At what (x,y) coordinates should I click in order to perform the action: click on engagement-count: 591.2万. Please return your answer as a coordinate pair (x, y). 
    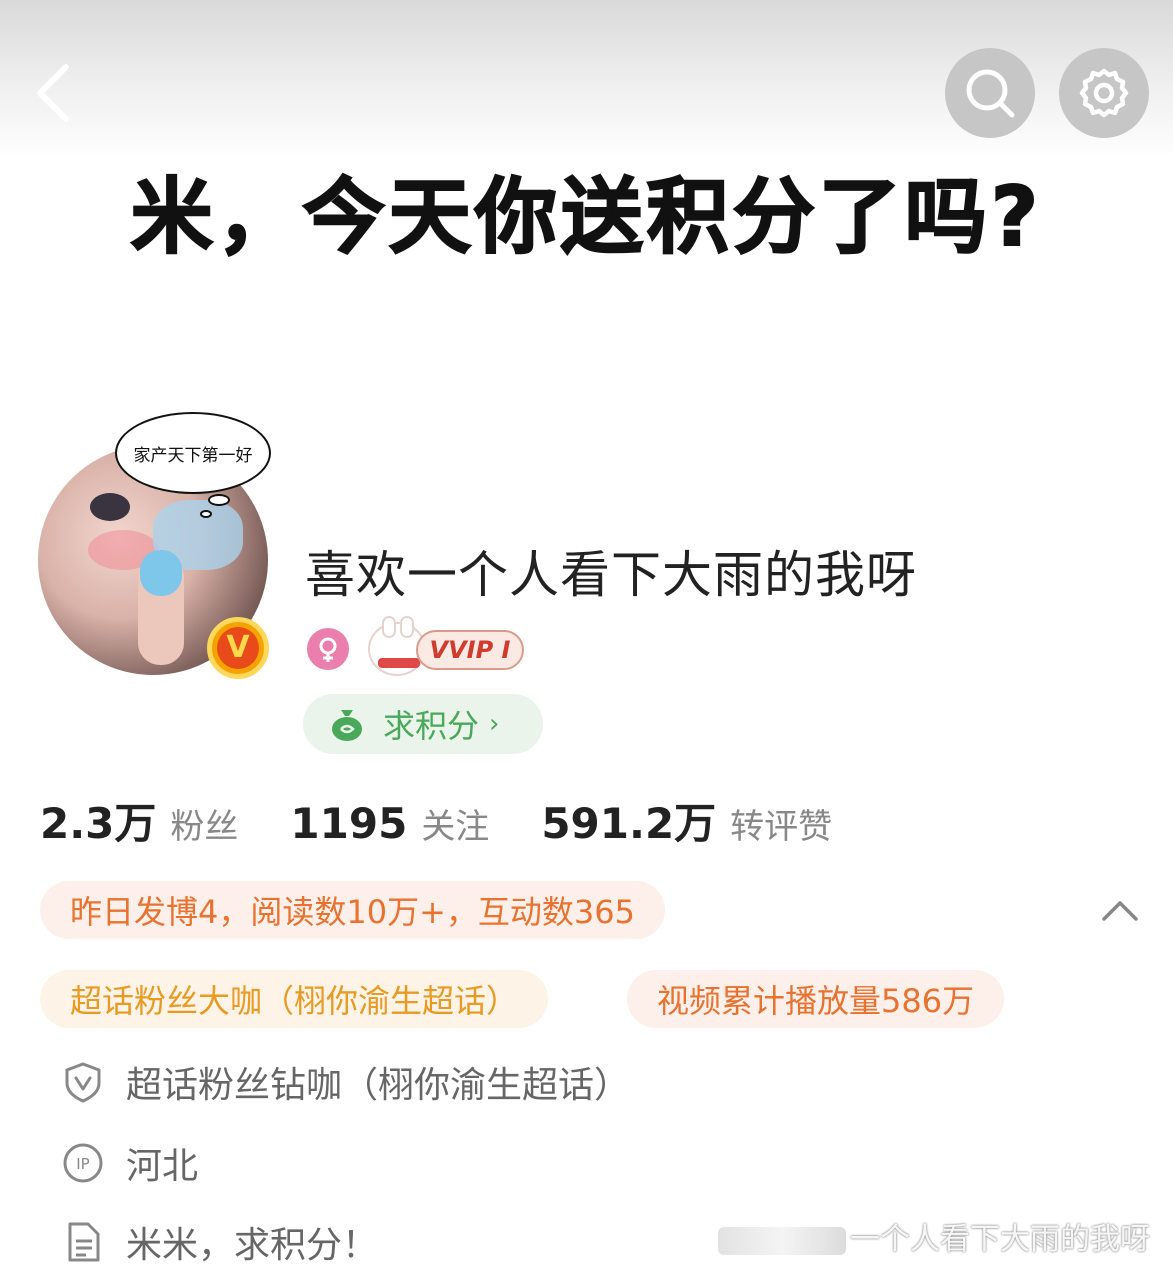
    Looking at the image, I should click on (628, 820).